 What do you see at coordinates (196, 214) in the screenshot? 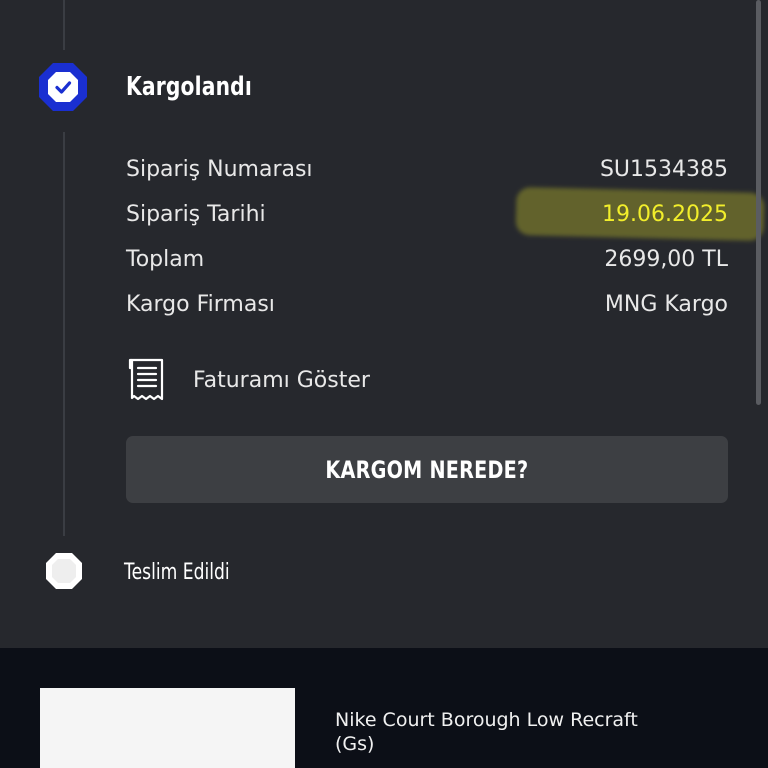
I see `order-date-label: Sipariş Tarihi` at bounding box center [196, 214].